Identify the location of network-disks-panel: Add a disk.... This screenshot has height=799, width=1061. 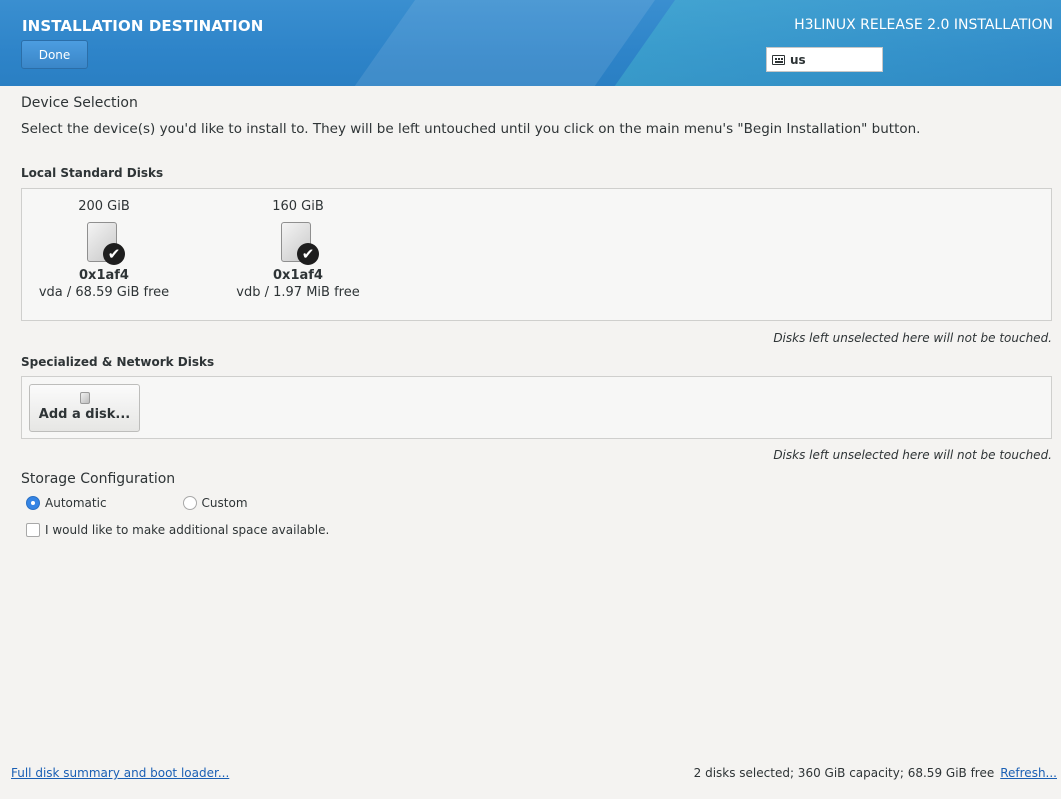
(536, 407).